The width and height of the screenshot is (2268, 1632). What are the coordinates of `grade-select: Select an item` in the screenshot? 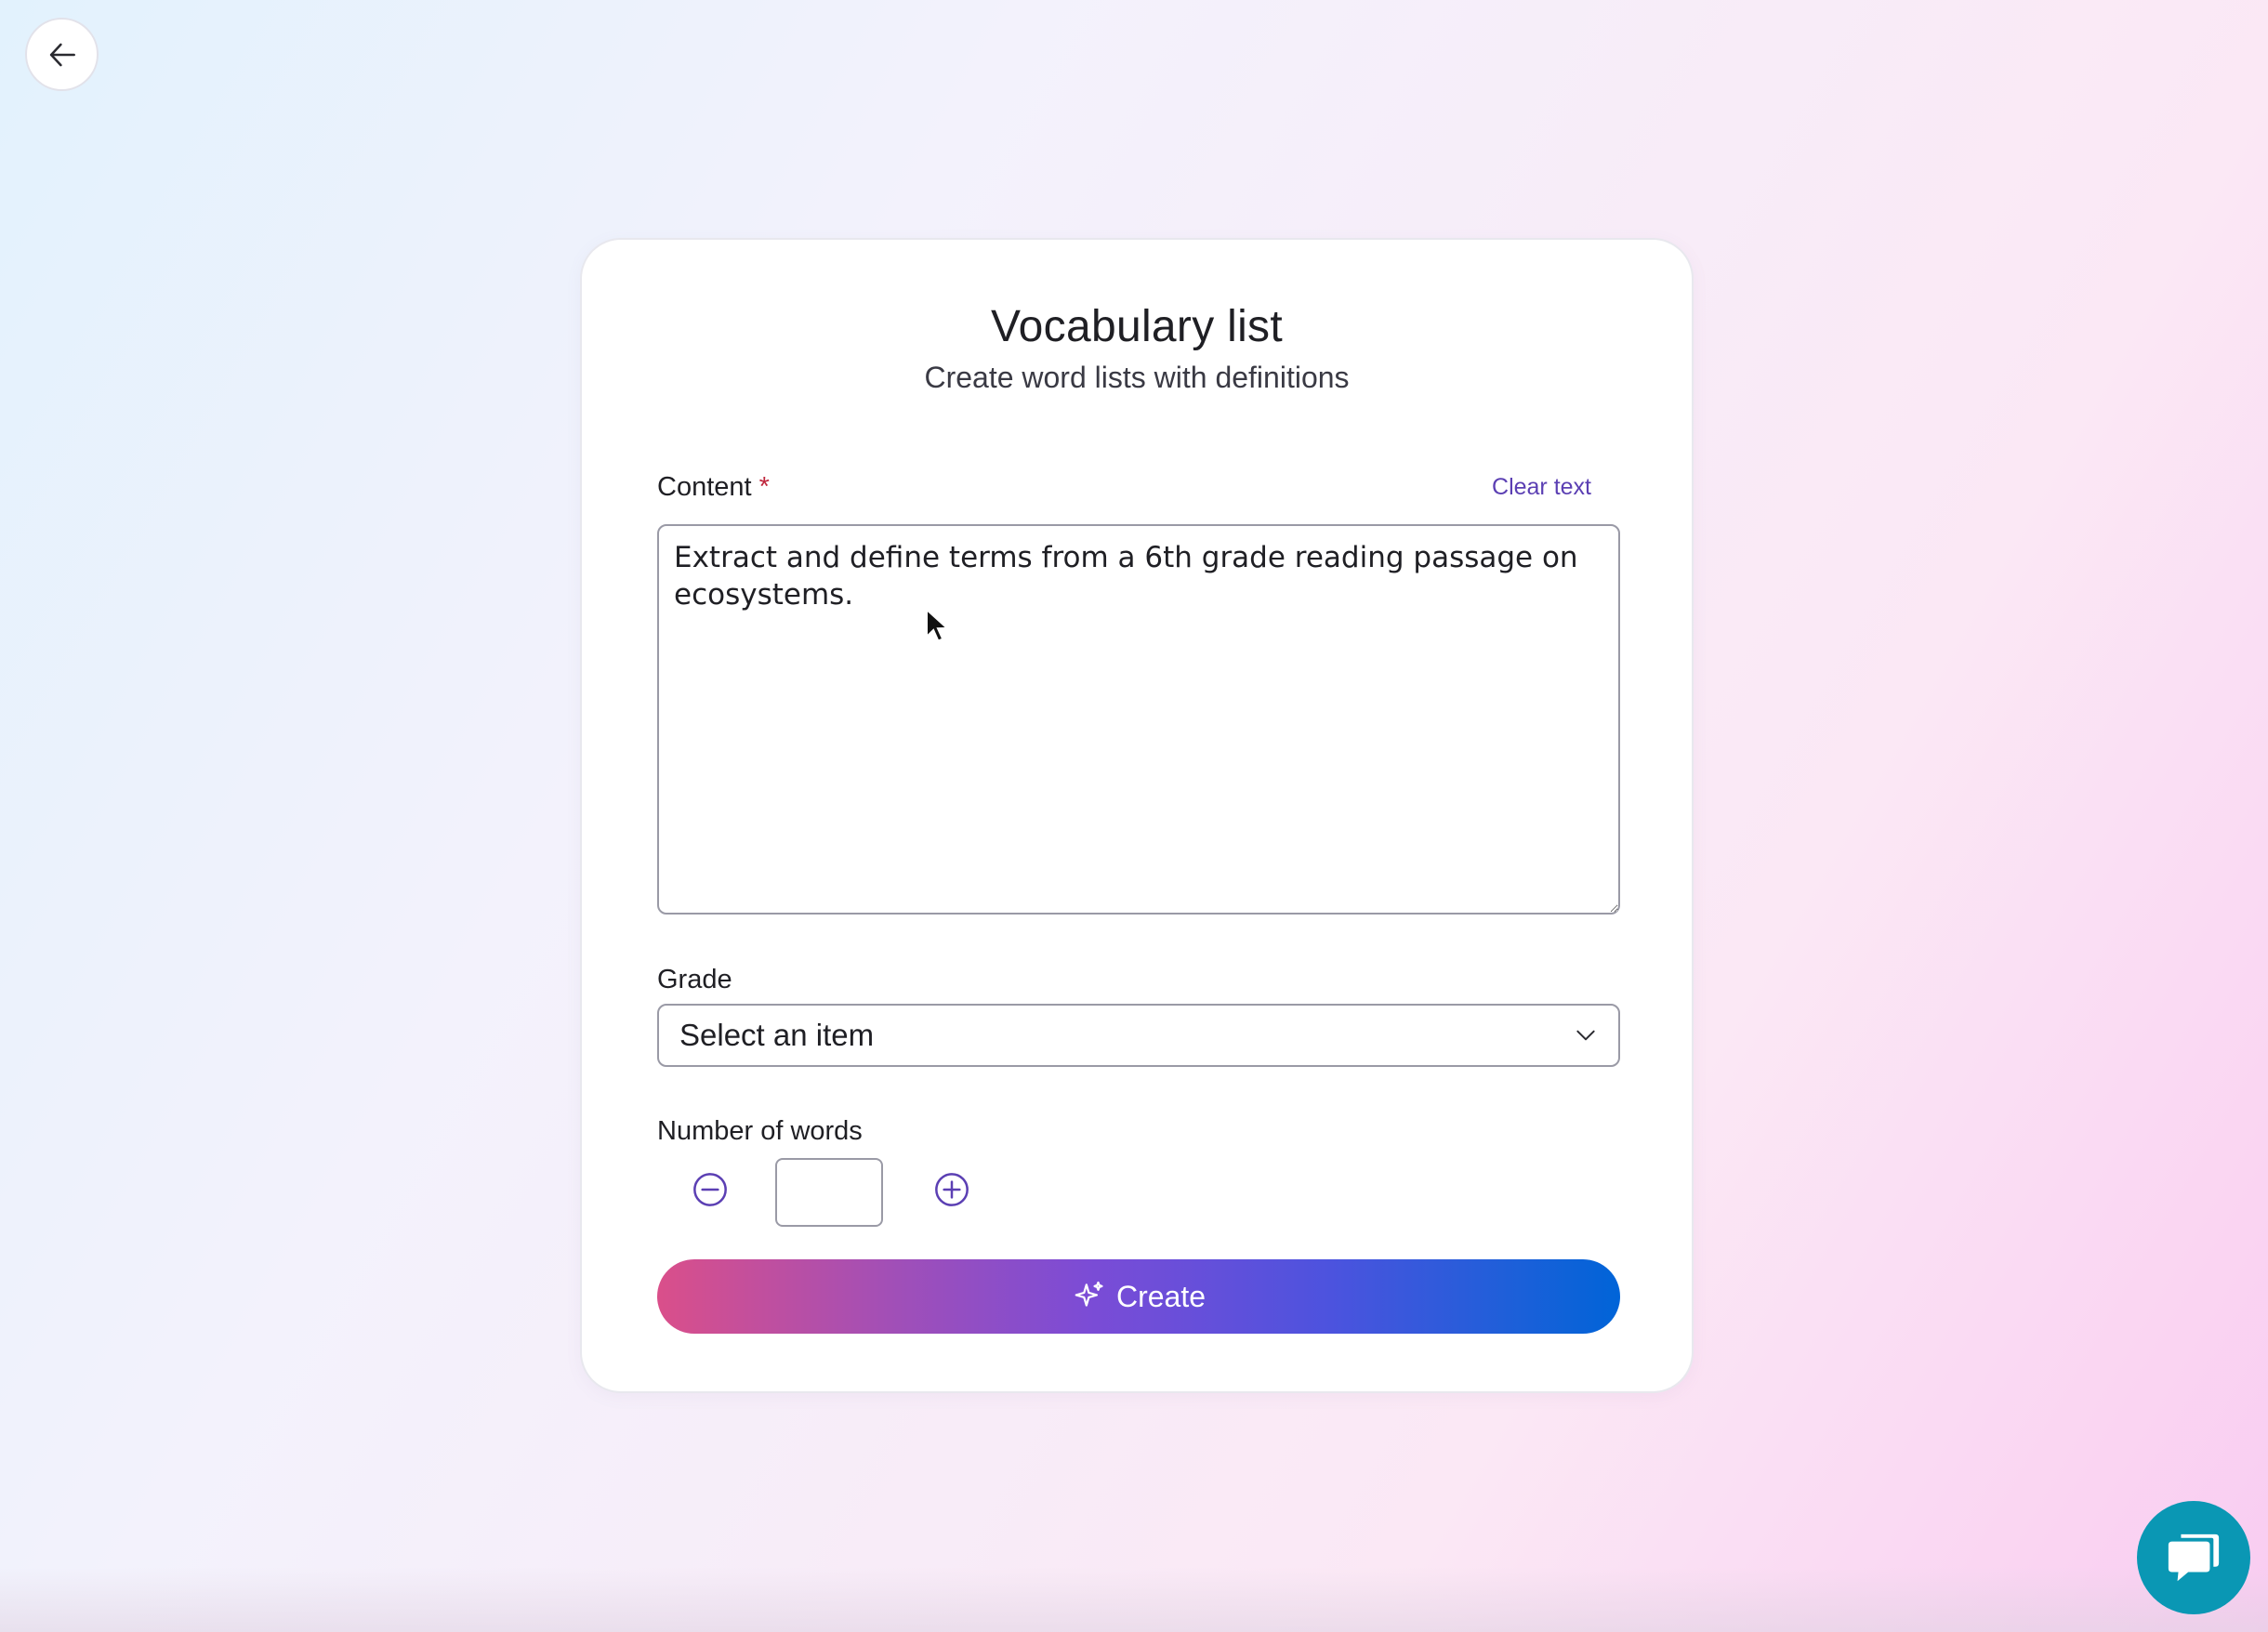 It's located at (1138, 1035).